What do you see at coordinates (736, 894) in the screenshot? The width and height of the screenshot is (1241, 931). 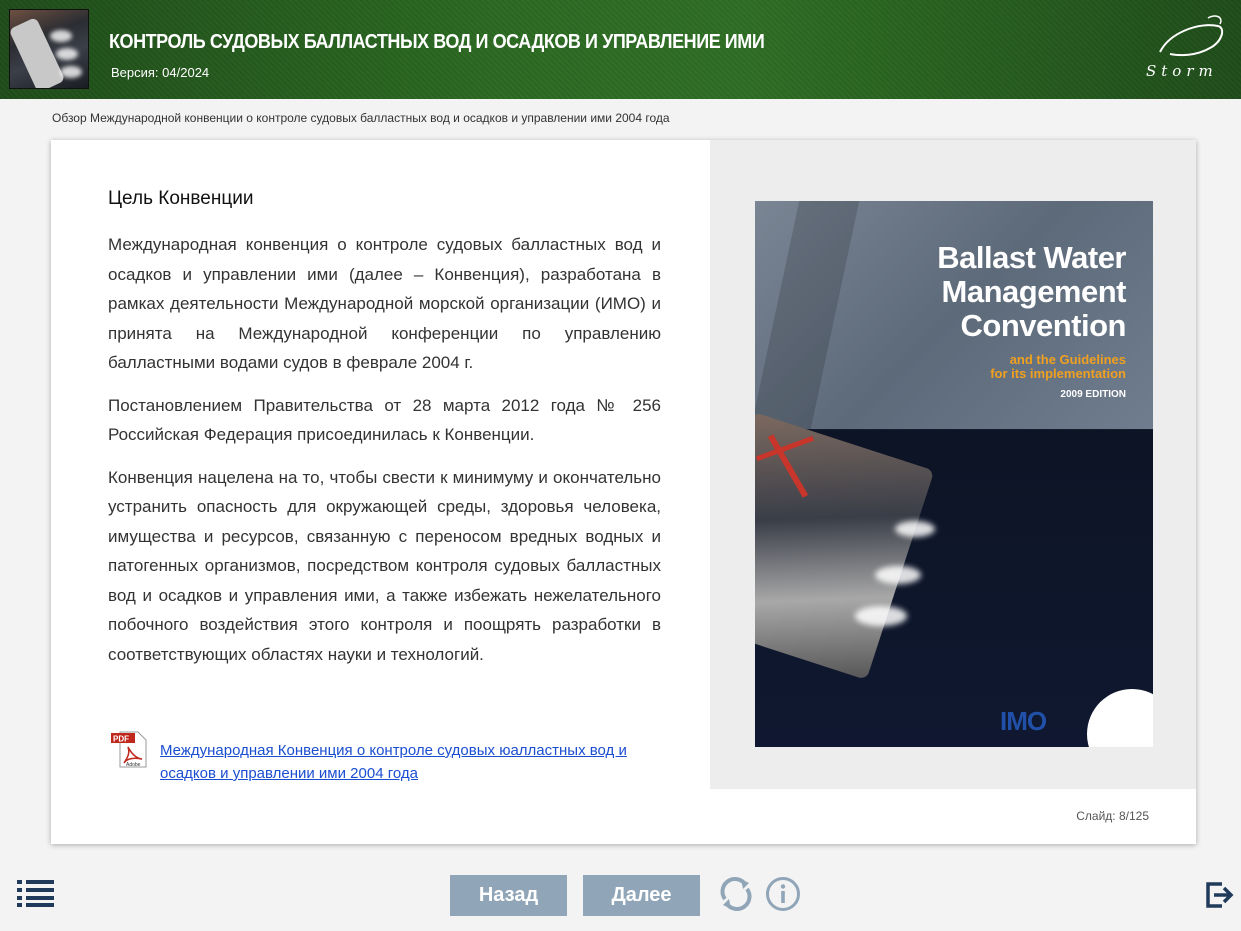 I see `reload-icon` at bounding box center [736, 894].